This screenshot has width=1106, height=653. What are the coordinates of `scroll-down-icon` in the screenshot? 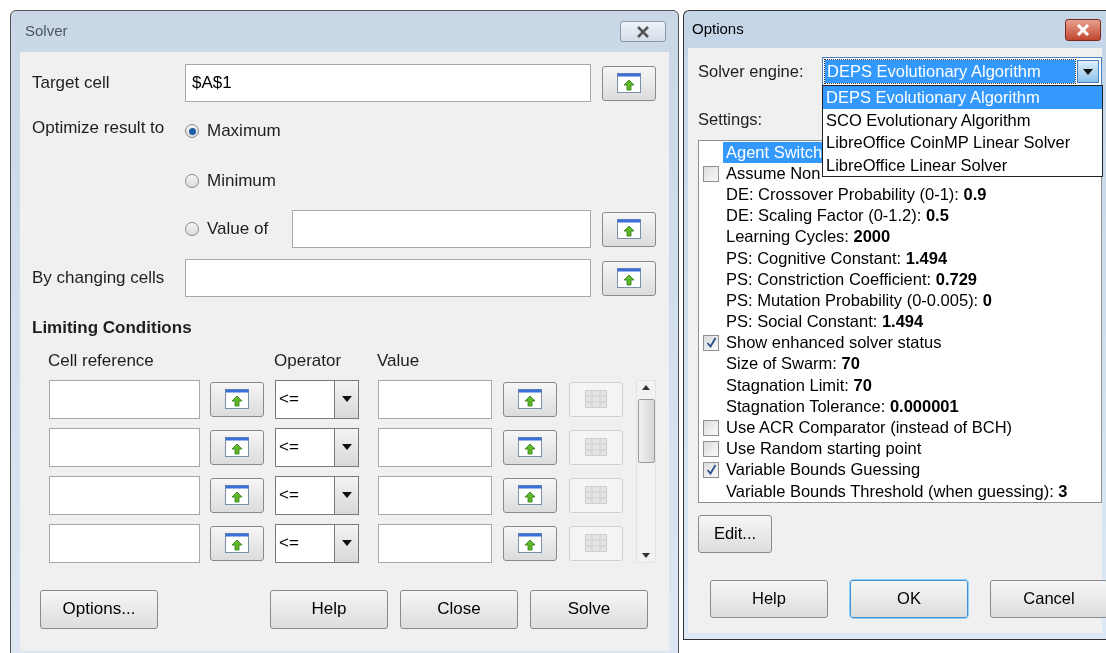 It's located at (646, 555).